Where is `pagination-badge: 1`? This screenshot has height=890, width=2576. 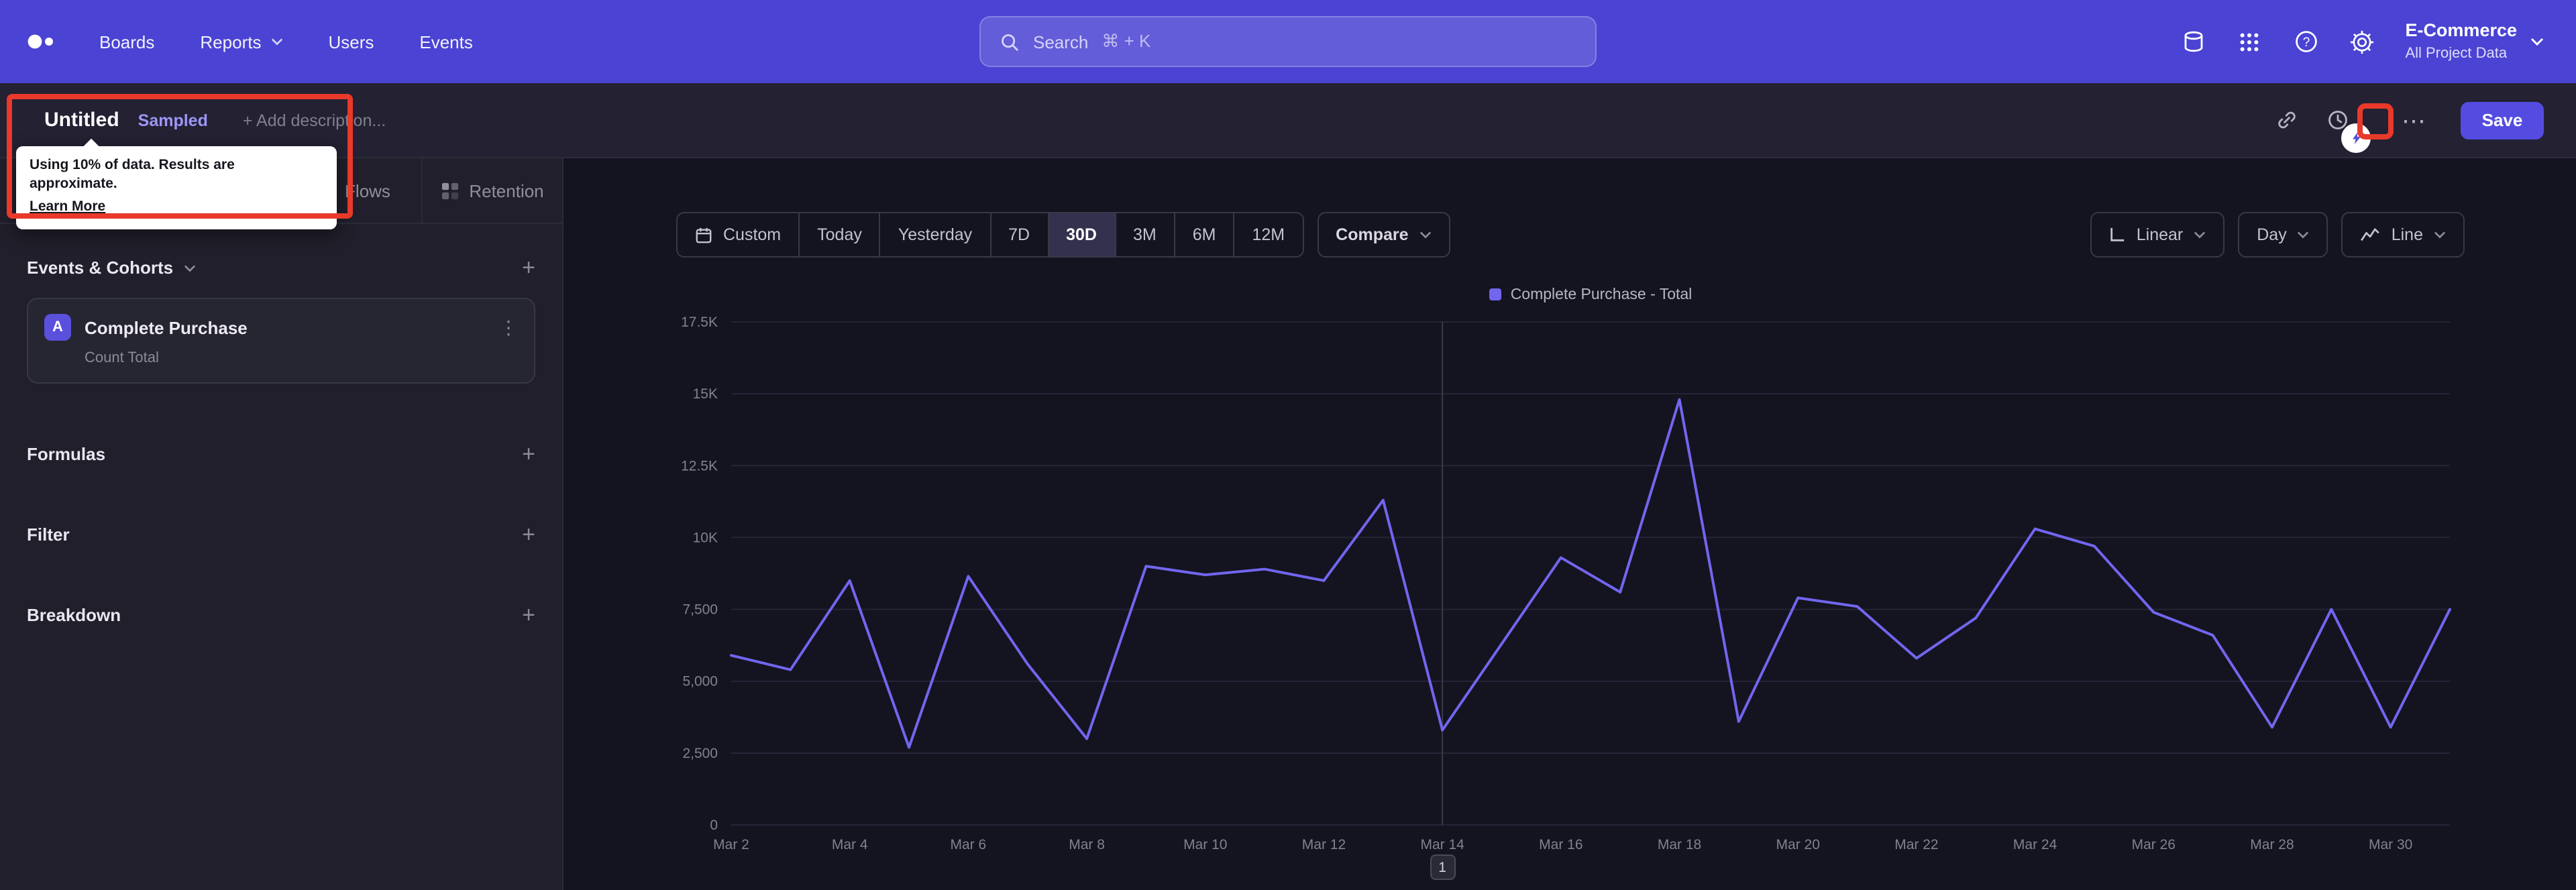
pagination-badge: 1 is located at coordinates (1443, 867).